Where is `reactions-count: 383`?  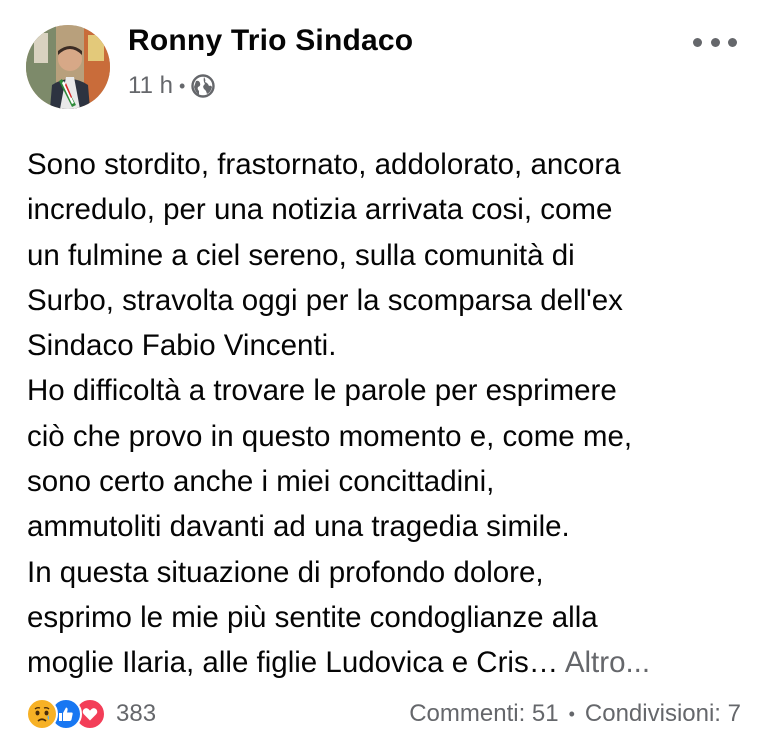
reactions-count: 383 is located at coordinates (136, 714).